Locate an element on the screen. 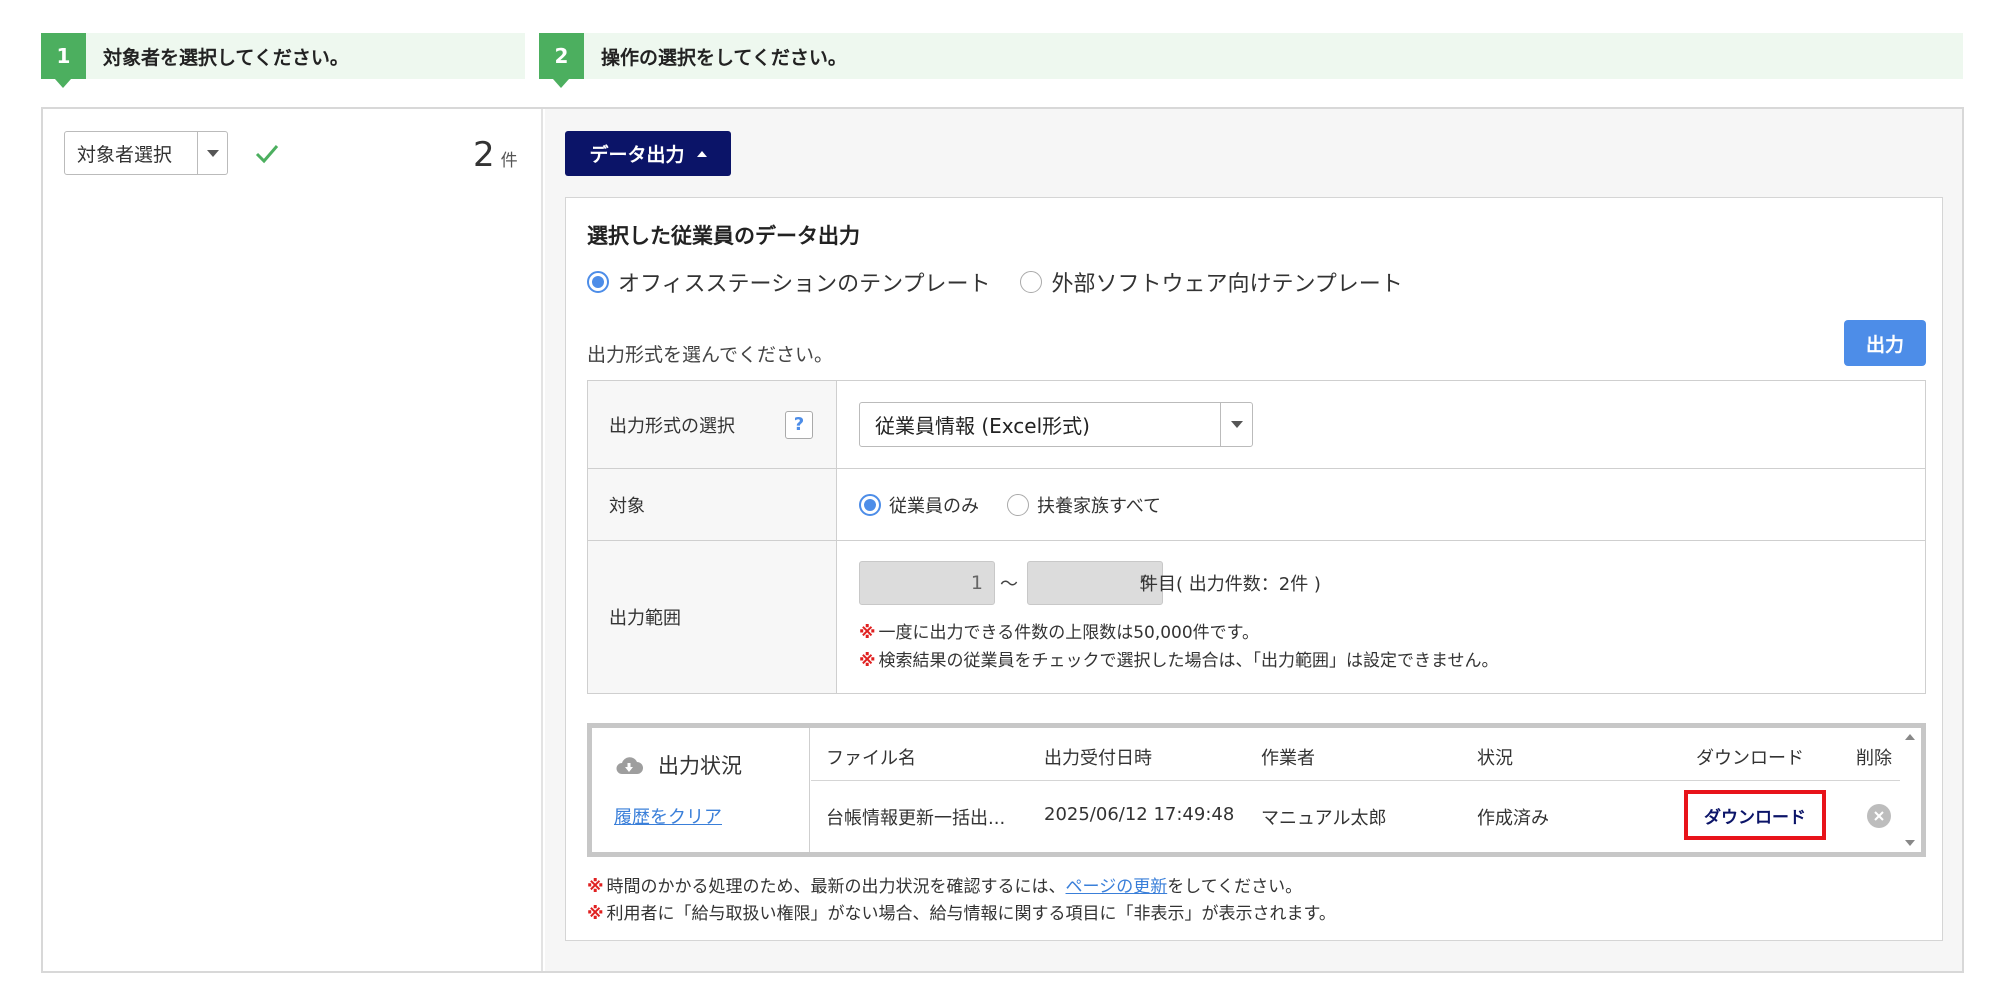  target-option-employees-only: 従業員のみ is located at coordinates (919, 505).